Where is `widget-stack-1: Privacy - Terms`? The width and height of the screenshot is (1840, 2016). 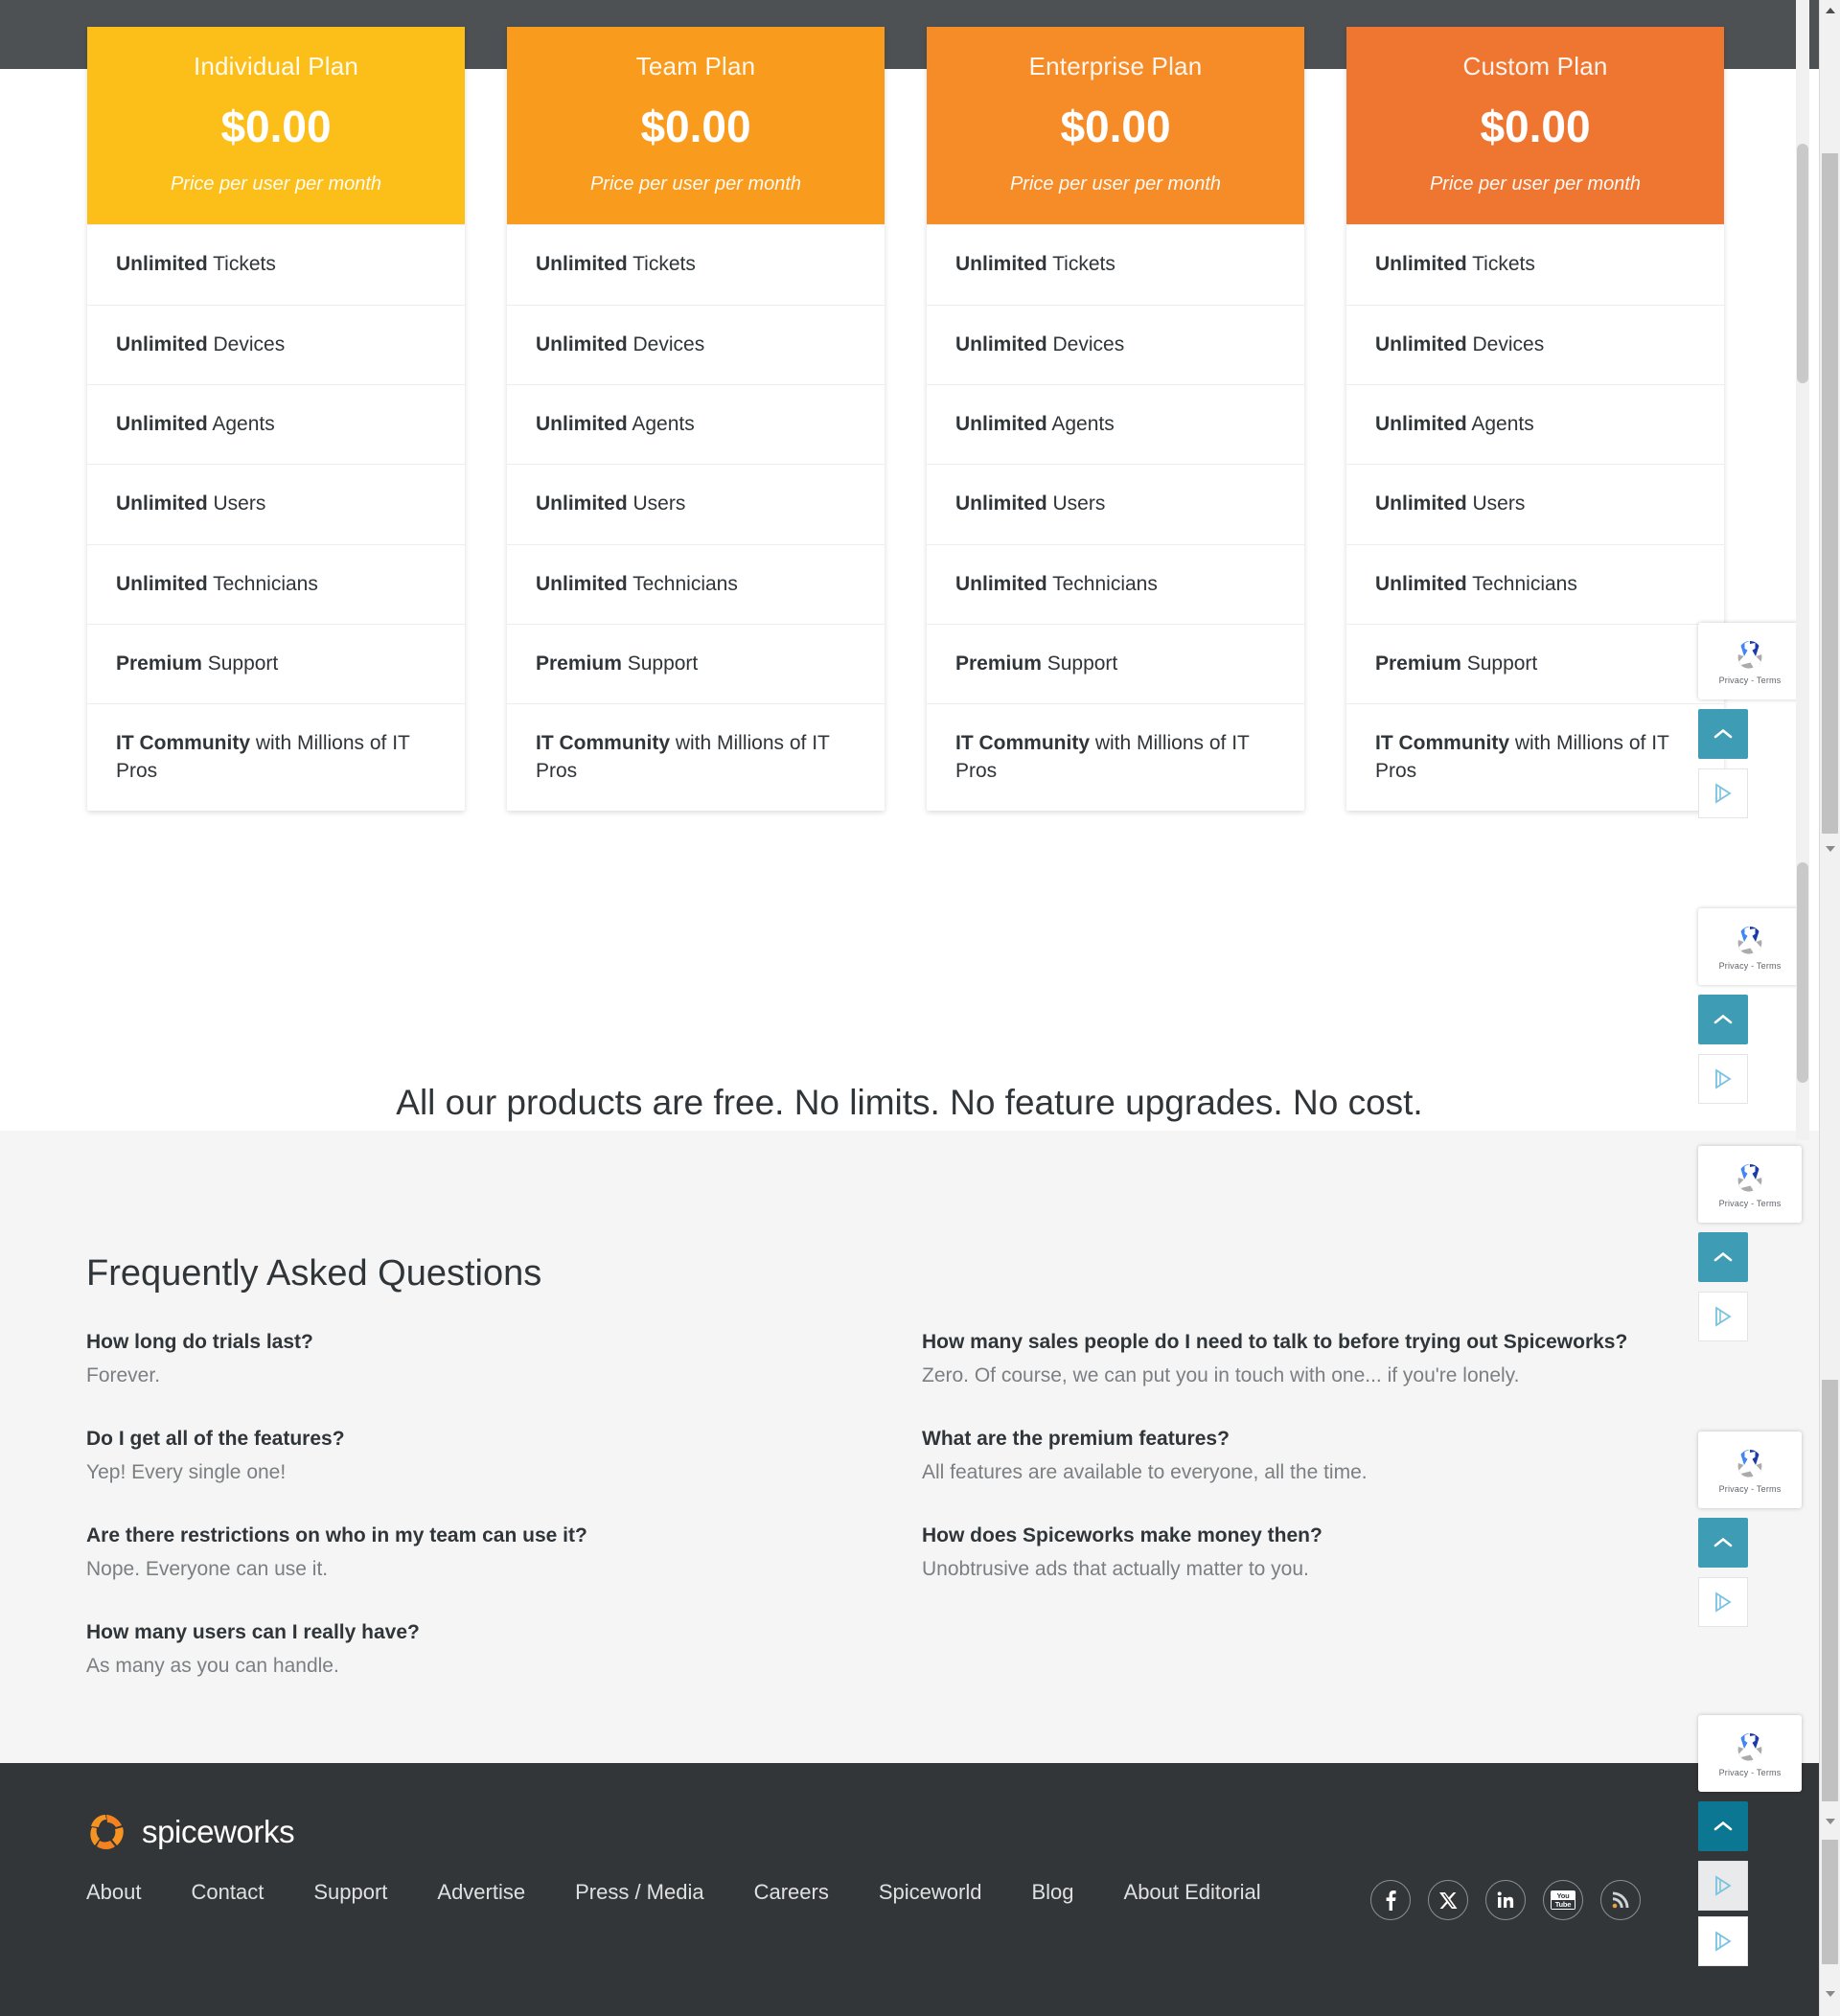
widget-stack-1: Privacy - Terms is located at coordinates (1752, 720).